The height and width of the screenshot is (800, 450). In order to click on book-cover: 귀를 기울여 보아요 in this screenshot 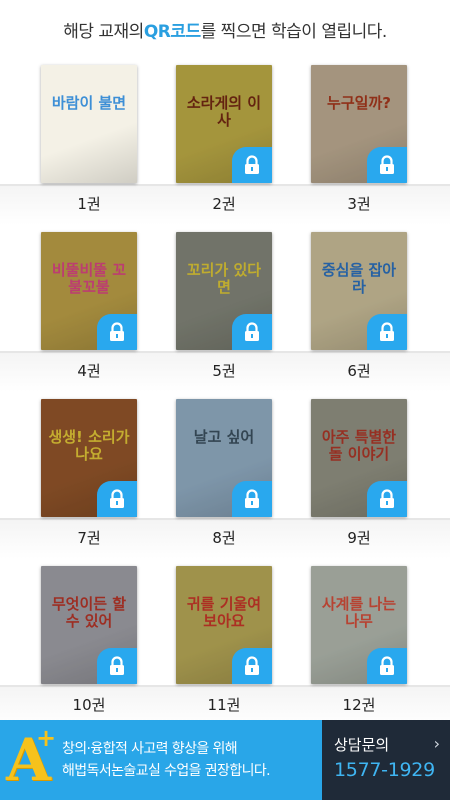, I will do `click(224, 625)`.